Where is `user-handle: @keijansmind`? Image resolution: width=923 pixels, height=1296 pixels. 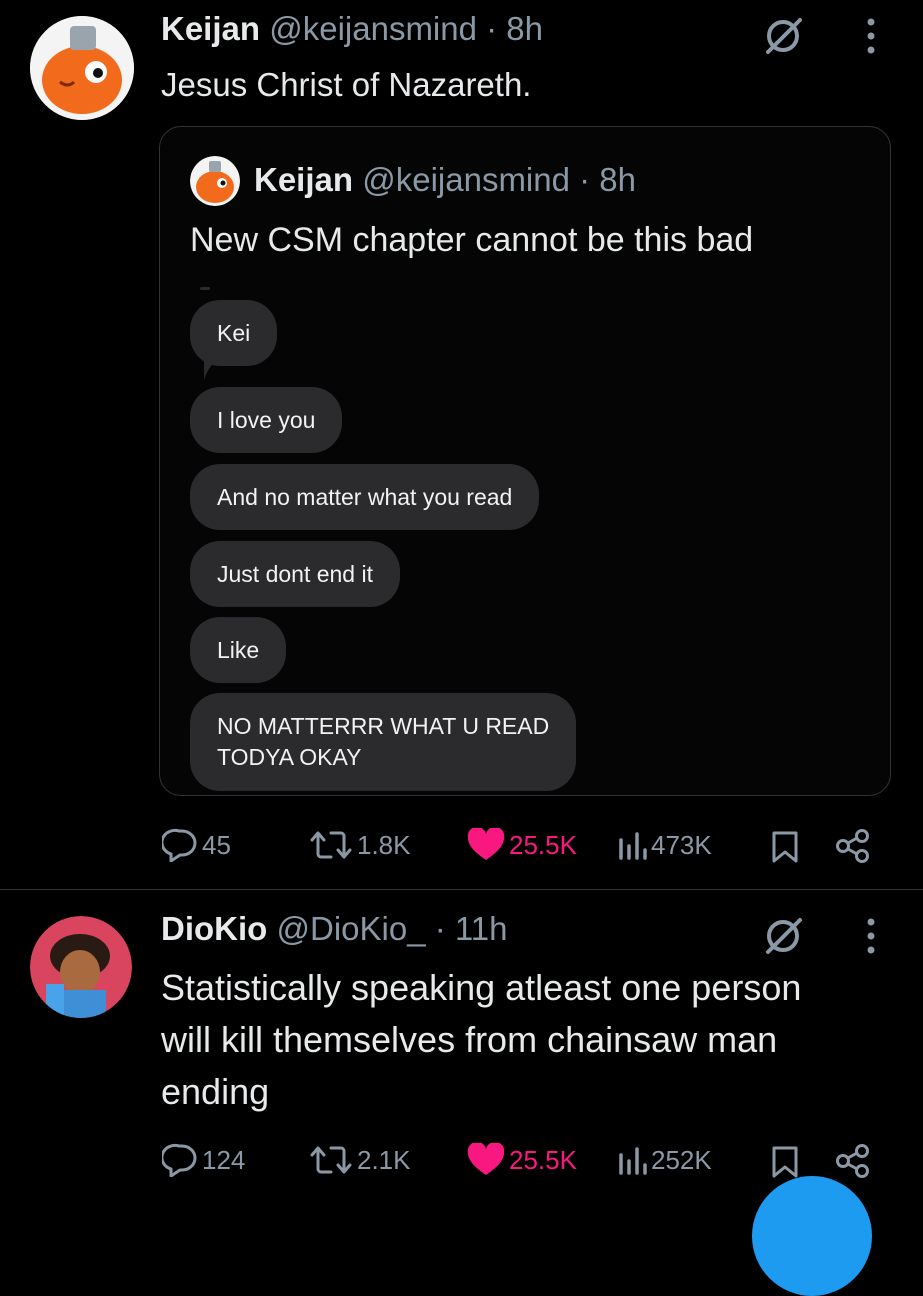
user-handle: @keijansmind is located at coordinates (373, 28).